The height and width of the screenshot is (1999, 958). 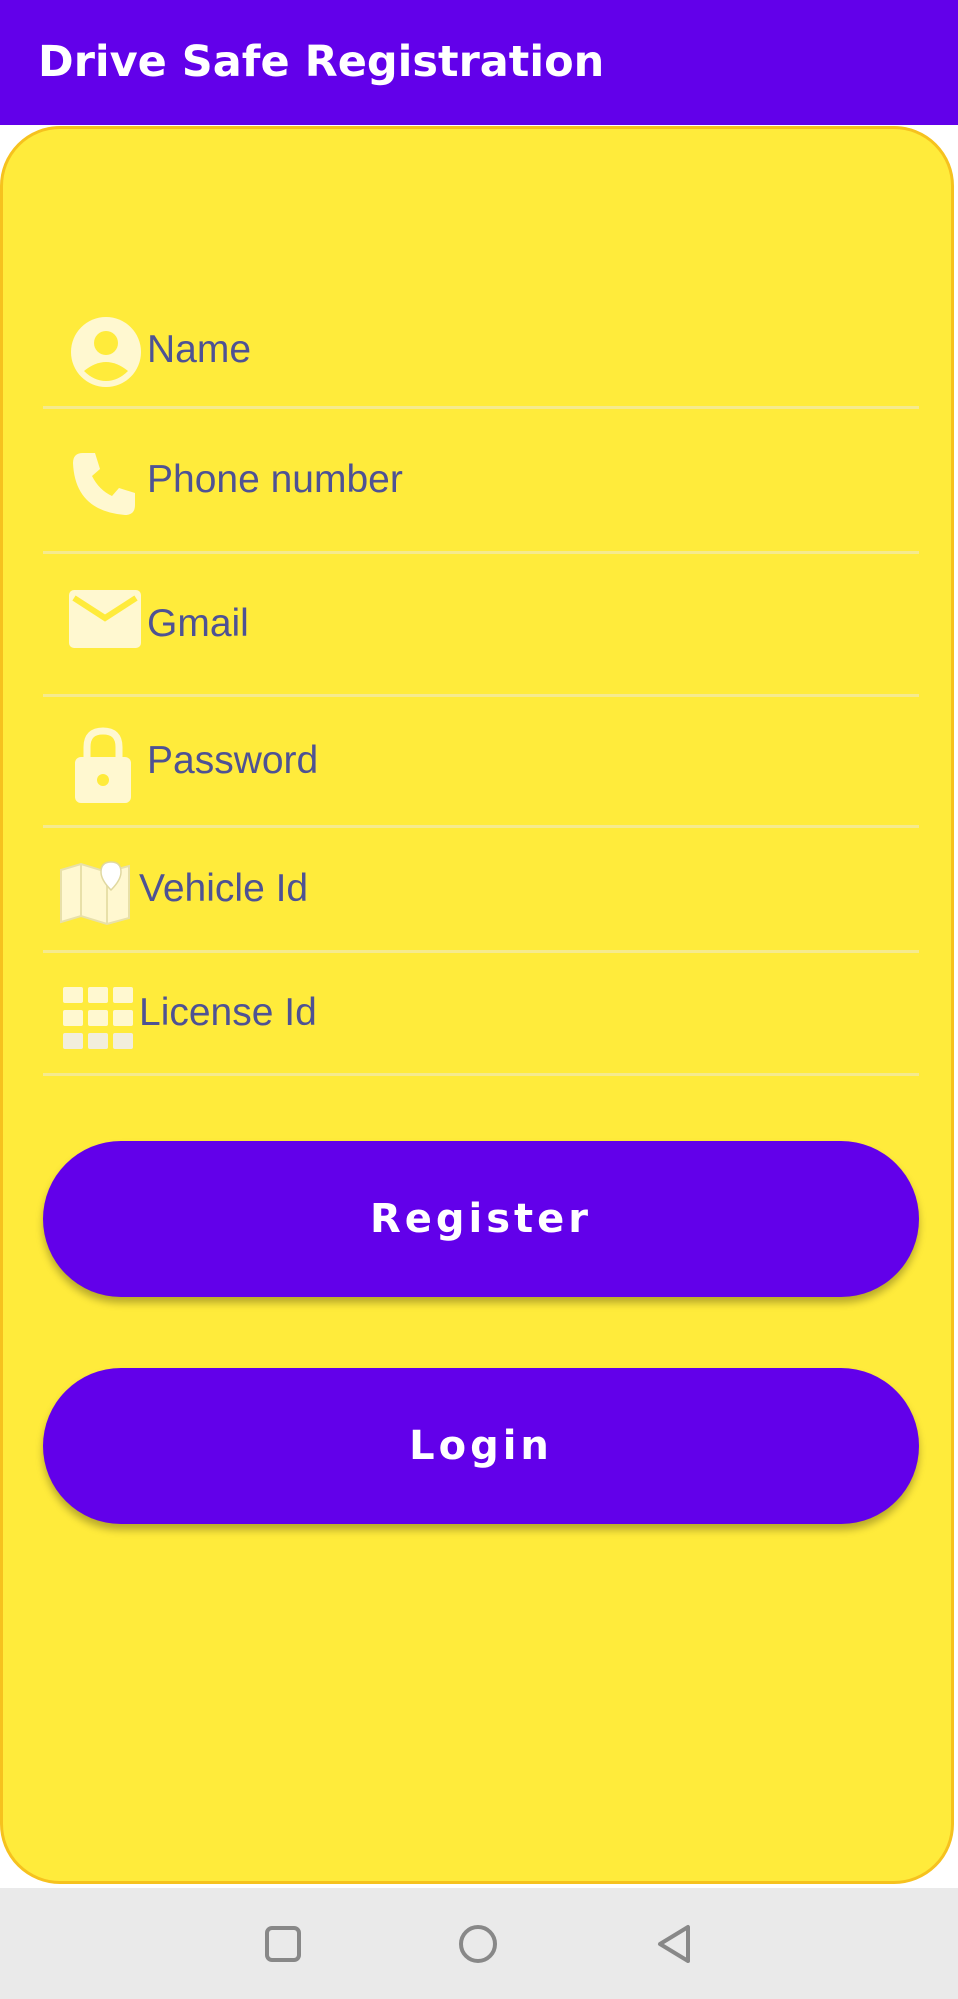 I want to click on gmail-input, so click(x=533, y=624).